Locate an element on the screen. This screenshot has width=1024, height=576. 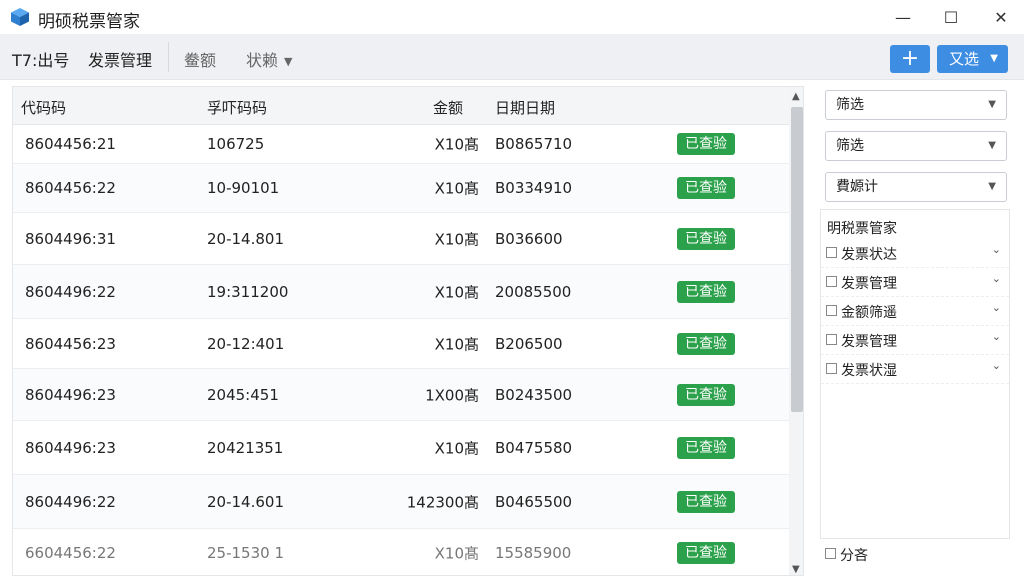
cell-number: 20-14.601 is located at coordinates (245, 501).